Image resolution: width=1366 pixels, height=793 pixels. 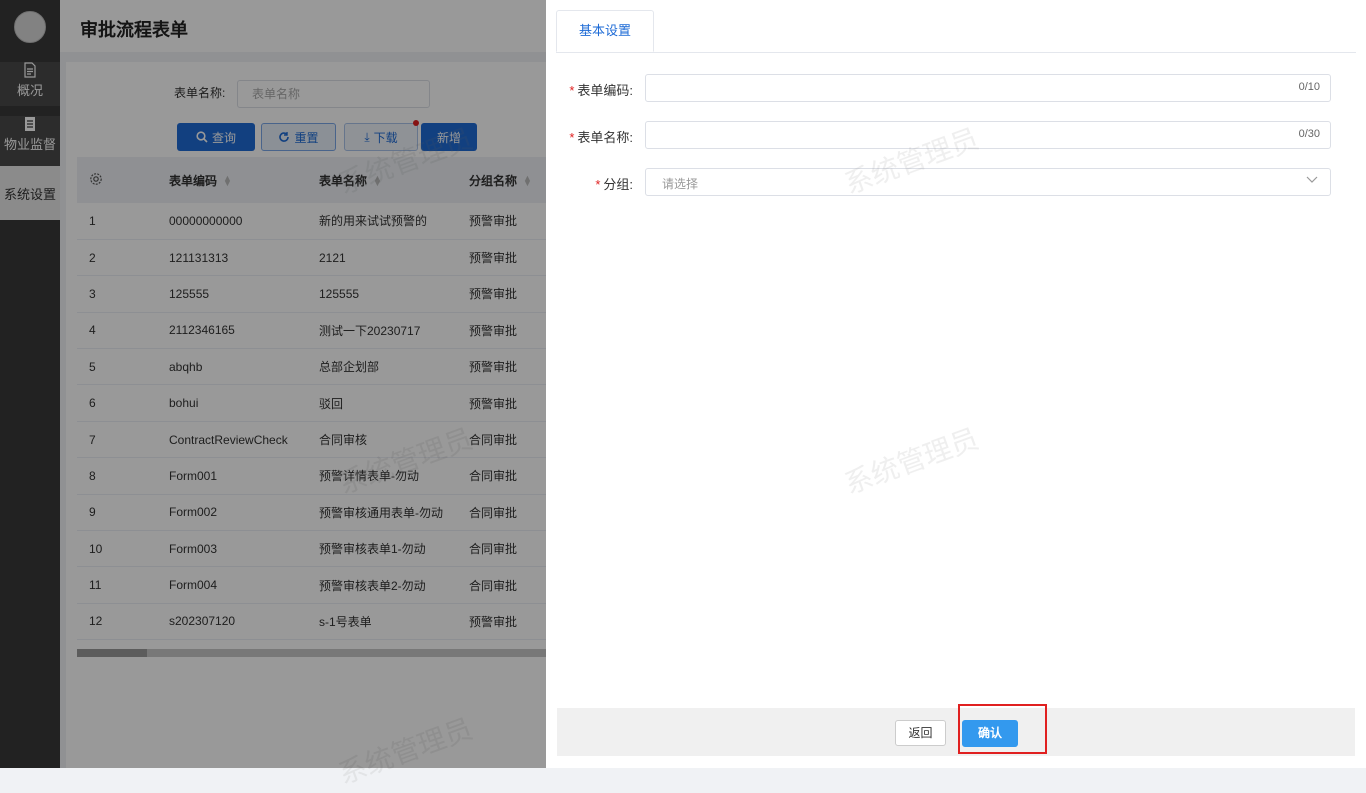 I want to click on tab-basic-settings: 基本设置, so click(x=605, y=31).